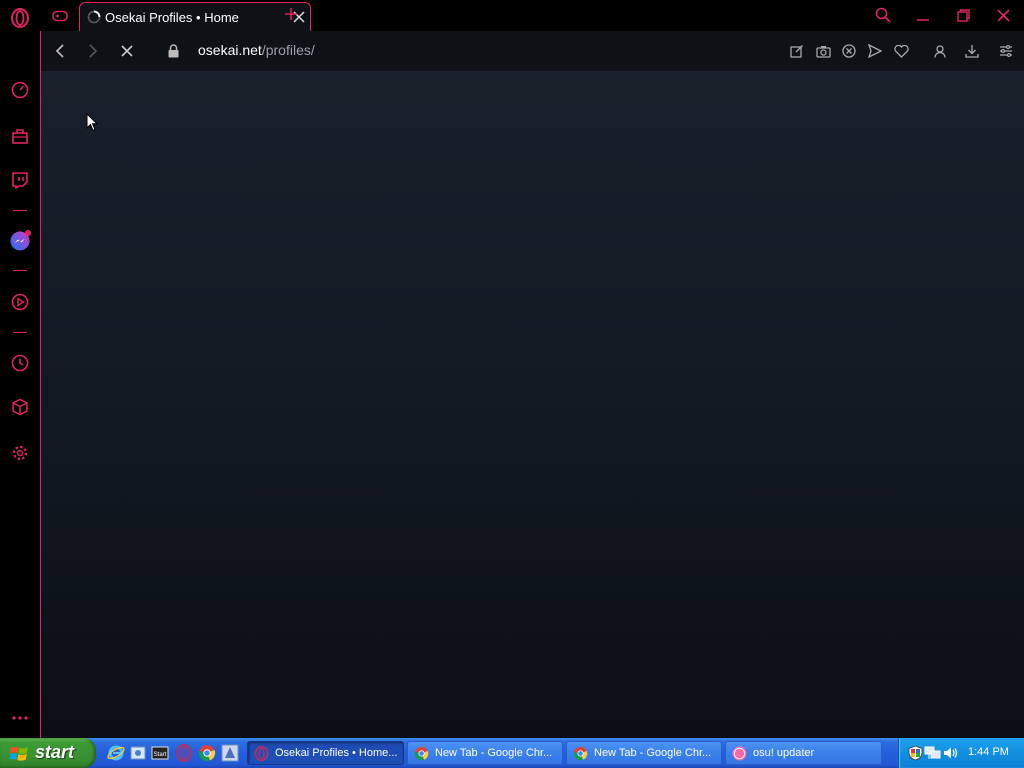 This screenshot has height=768, width=1024. What do you see at coordinates (20, 18) in the screenshot?
I see `opera-logo-icon` at bounding box center [20, 18].